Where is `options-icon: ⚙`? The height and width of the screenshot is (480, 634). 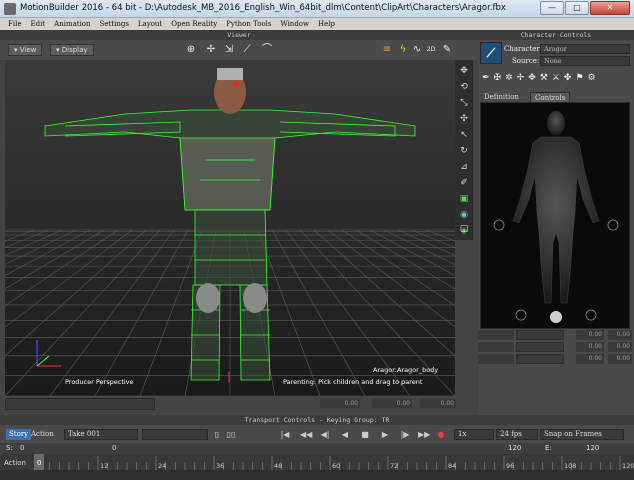 options-icon: ⚙ is located at coordinates (592, 78).